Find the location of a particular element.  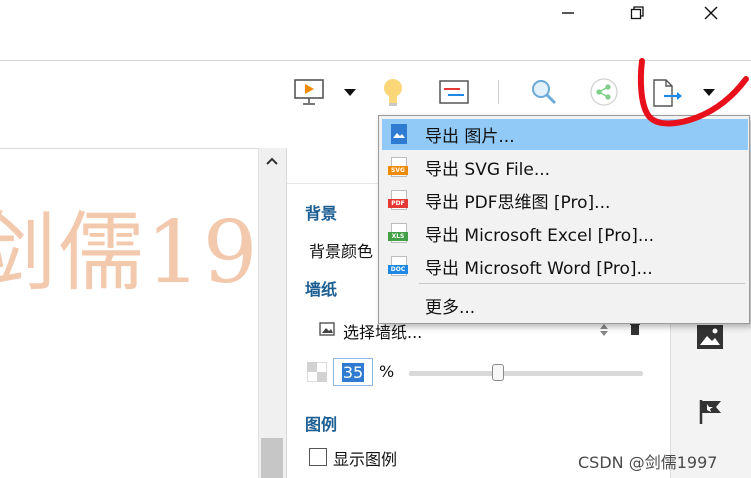

idea-button is located at coordinates (393, 92).